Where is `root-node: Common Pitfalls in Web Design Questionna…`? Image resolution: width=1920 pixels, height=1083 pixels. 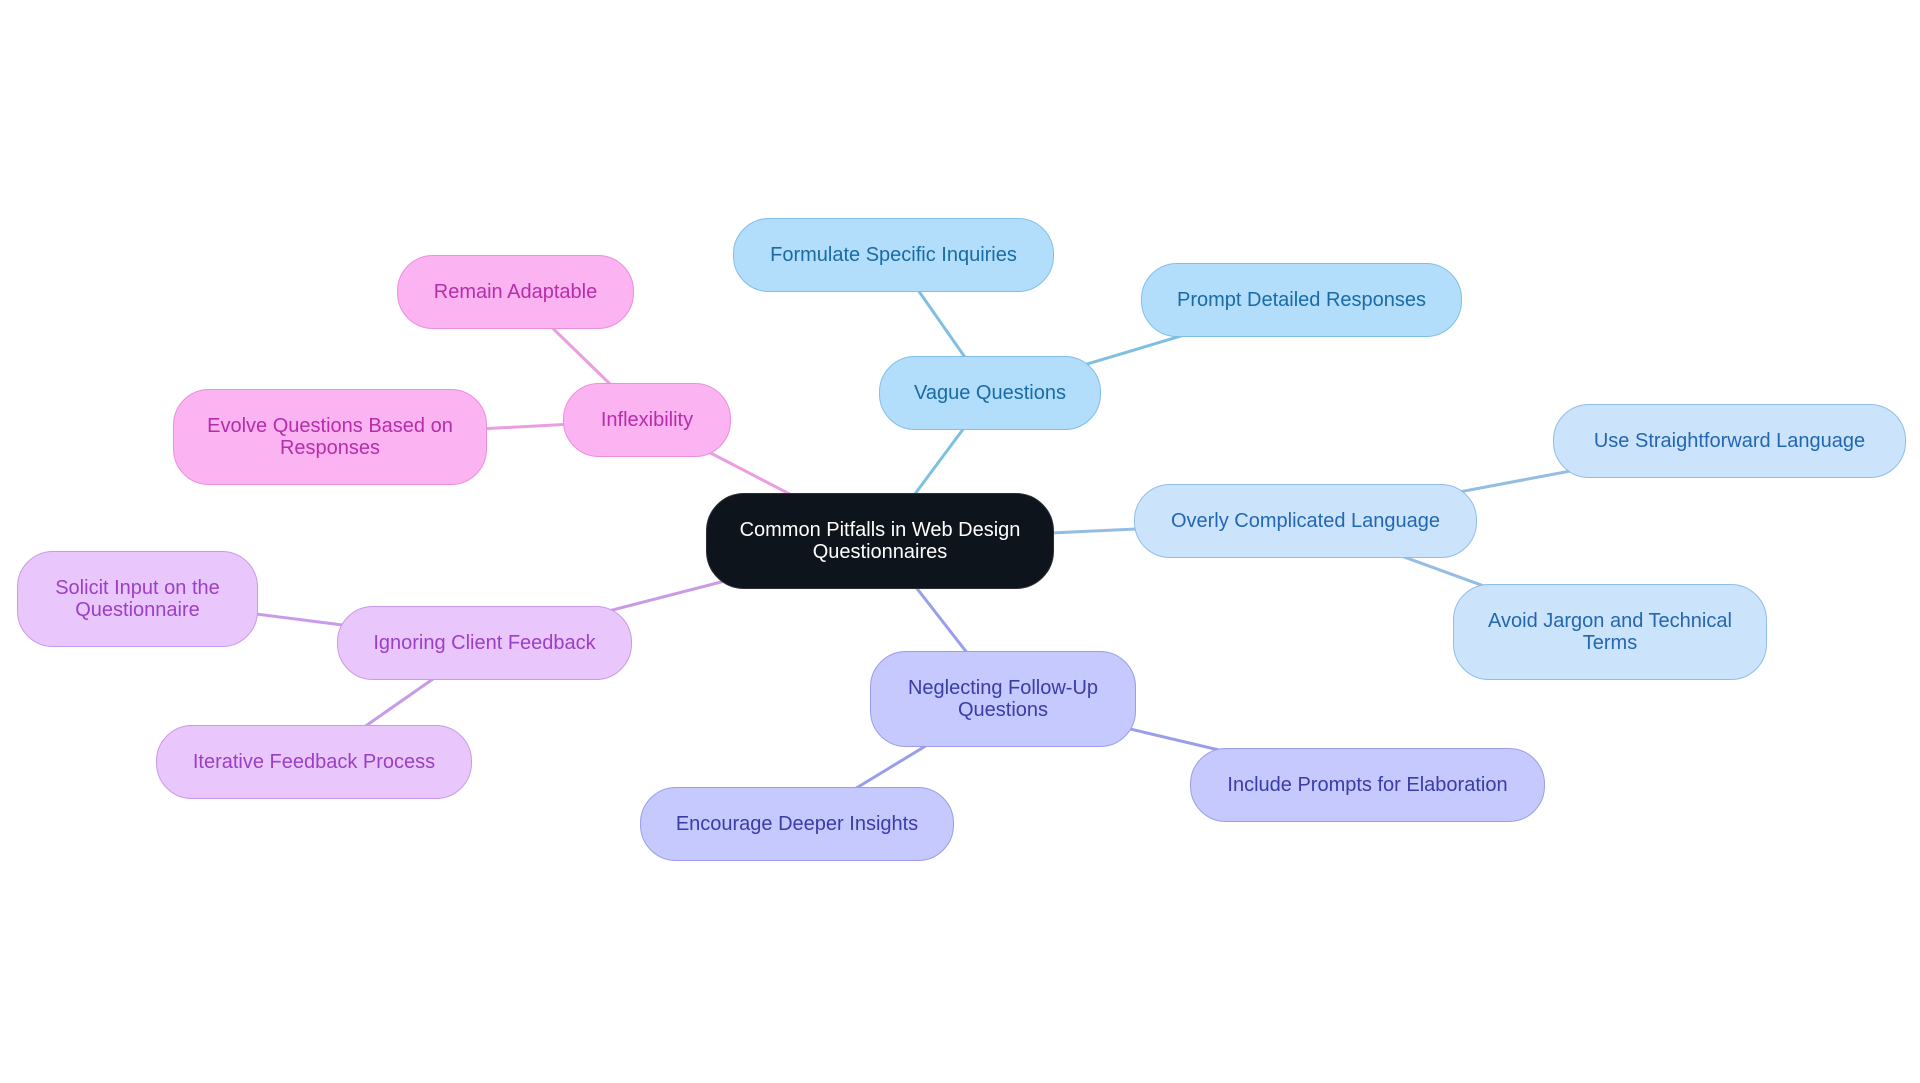 root-node: Common Pitfalls in Web Design Questionna… is located at coordinates (880, 541).